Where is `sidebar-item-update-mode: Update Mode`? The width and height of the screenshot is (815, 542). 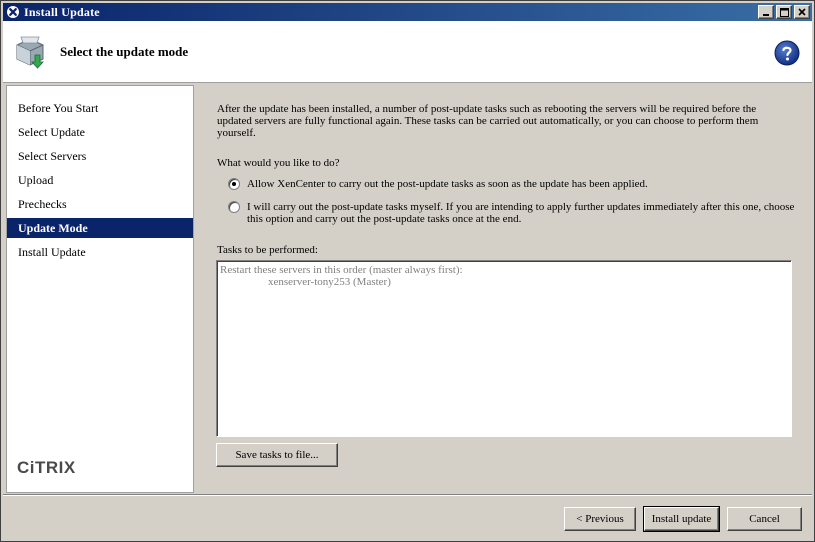 sidebar-item-update-mode: Update Mode is located at coordinates (100, 228).